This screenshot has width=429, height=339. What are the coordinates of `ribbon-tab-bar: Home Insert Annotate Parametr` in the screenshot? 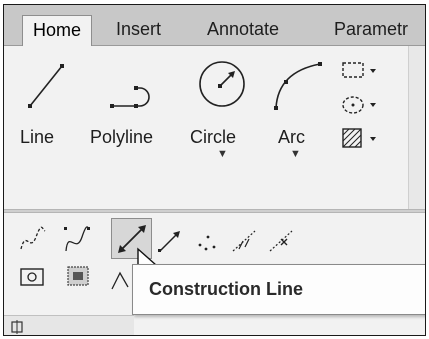 It's located at (214, 26).